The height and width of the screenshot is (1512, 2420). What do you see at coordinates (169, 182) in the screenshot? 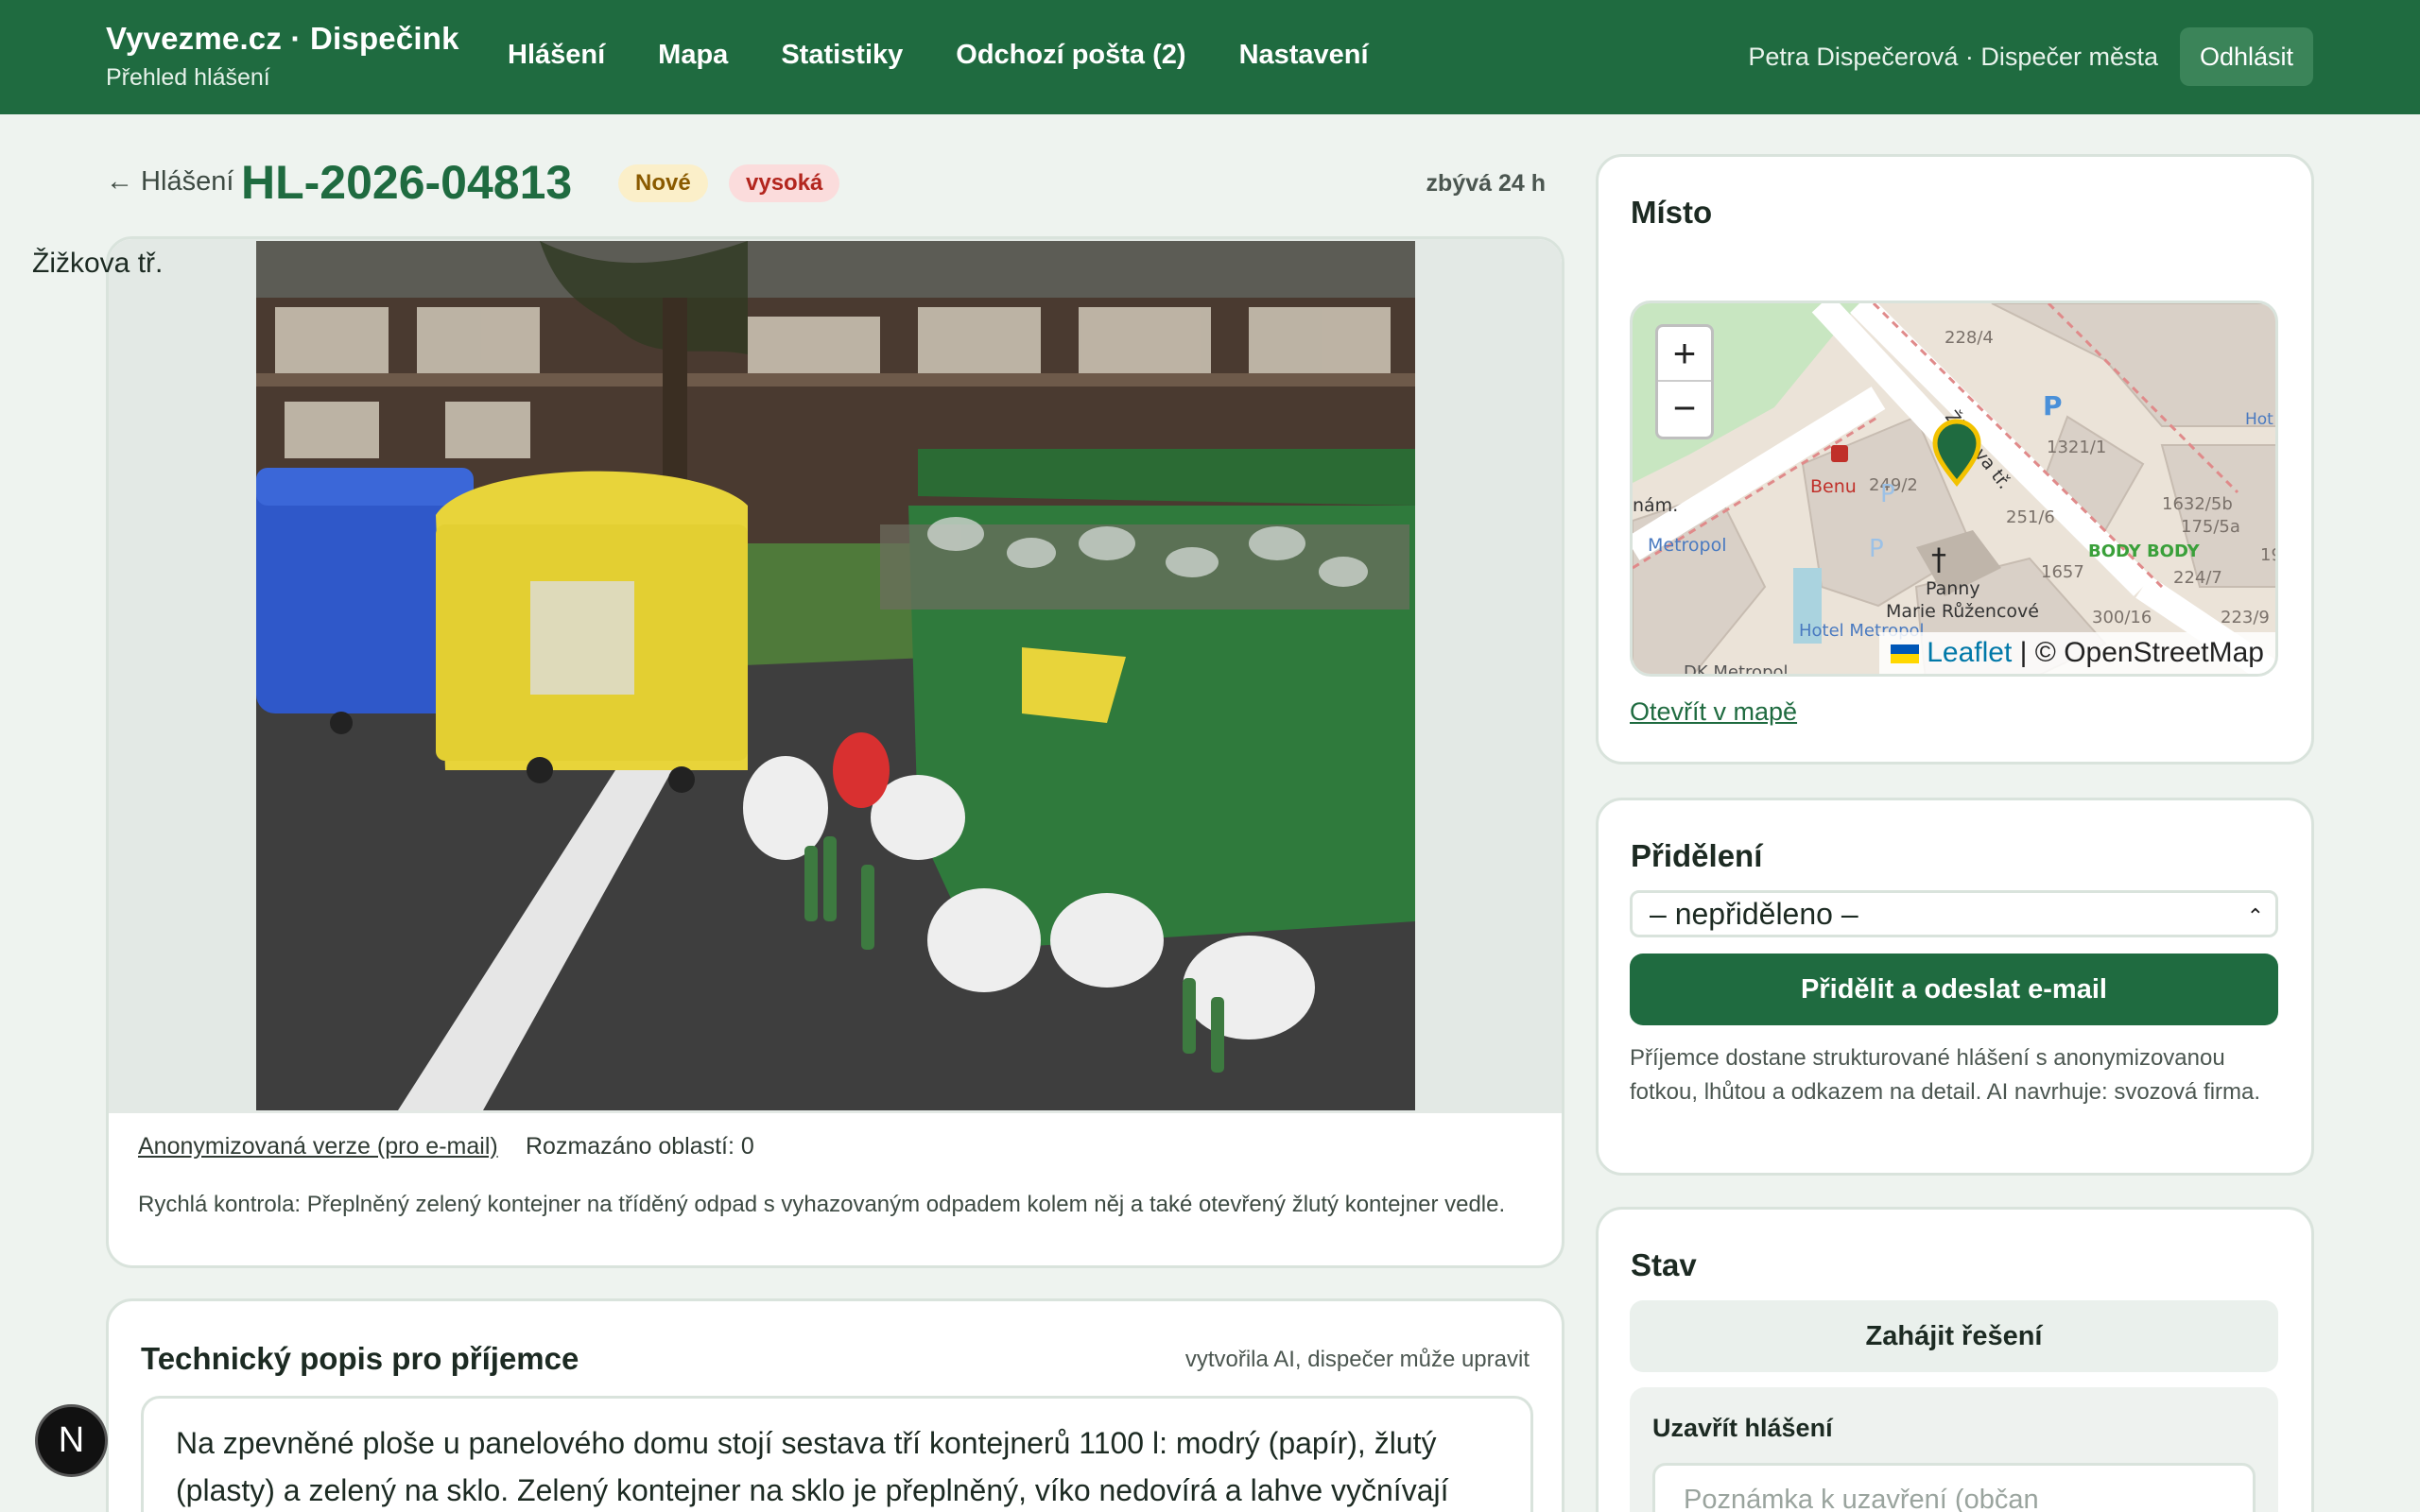
I see `back-to-reports-link: ← Hlášení` at bounding box center [169, 182].